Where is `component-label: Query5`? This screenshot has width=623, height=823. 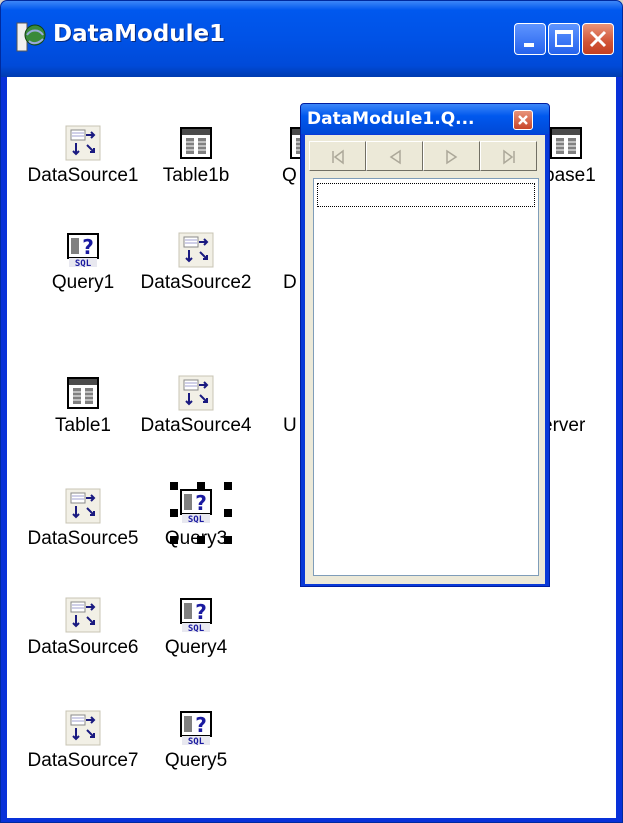 component-label: Query5 is located at coordinates (196, 760).